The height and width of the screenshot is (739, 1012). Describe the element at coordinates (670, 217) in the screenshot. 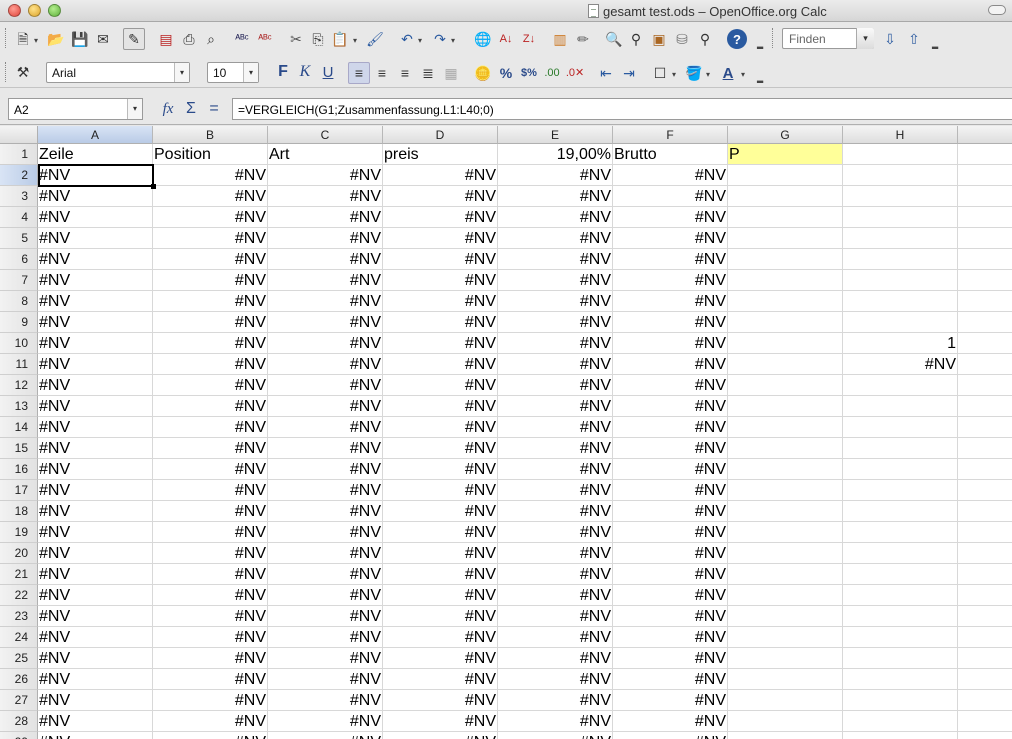

I see `cell-f4: #NV` at that location.